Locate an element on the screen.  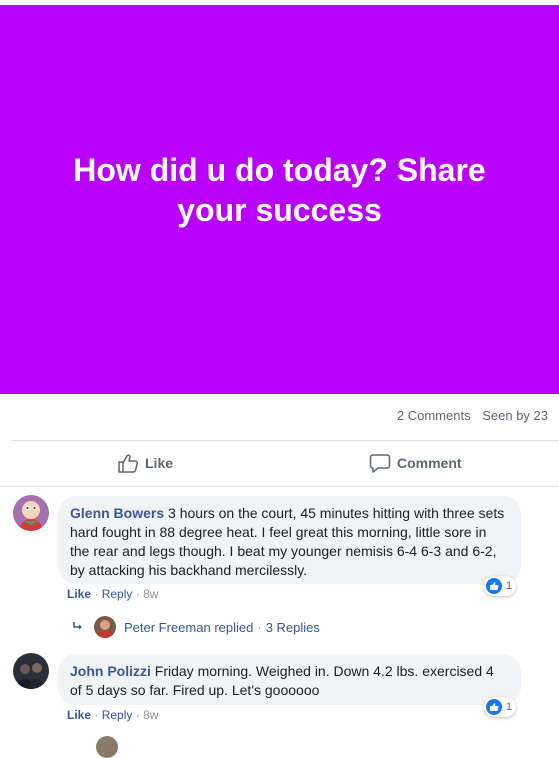
comment-button: Comment is located at coordinates (415, 463).